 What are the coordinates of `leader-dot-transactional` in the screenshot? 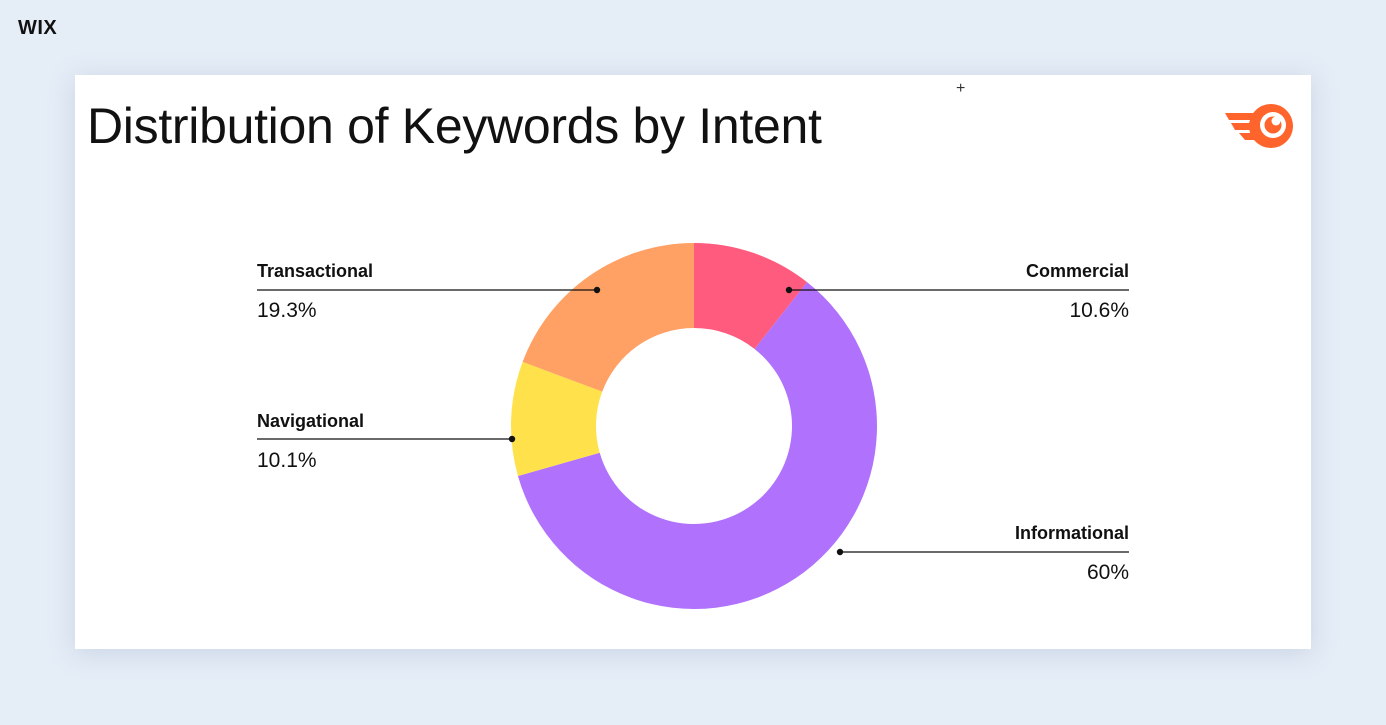 It's located at (597, 290).